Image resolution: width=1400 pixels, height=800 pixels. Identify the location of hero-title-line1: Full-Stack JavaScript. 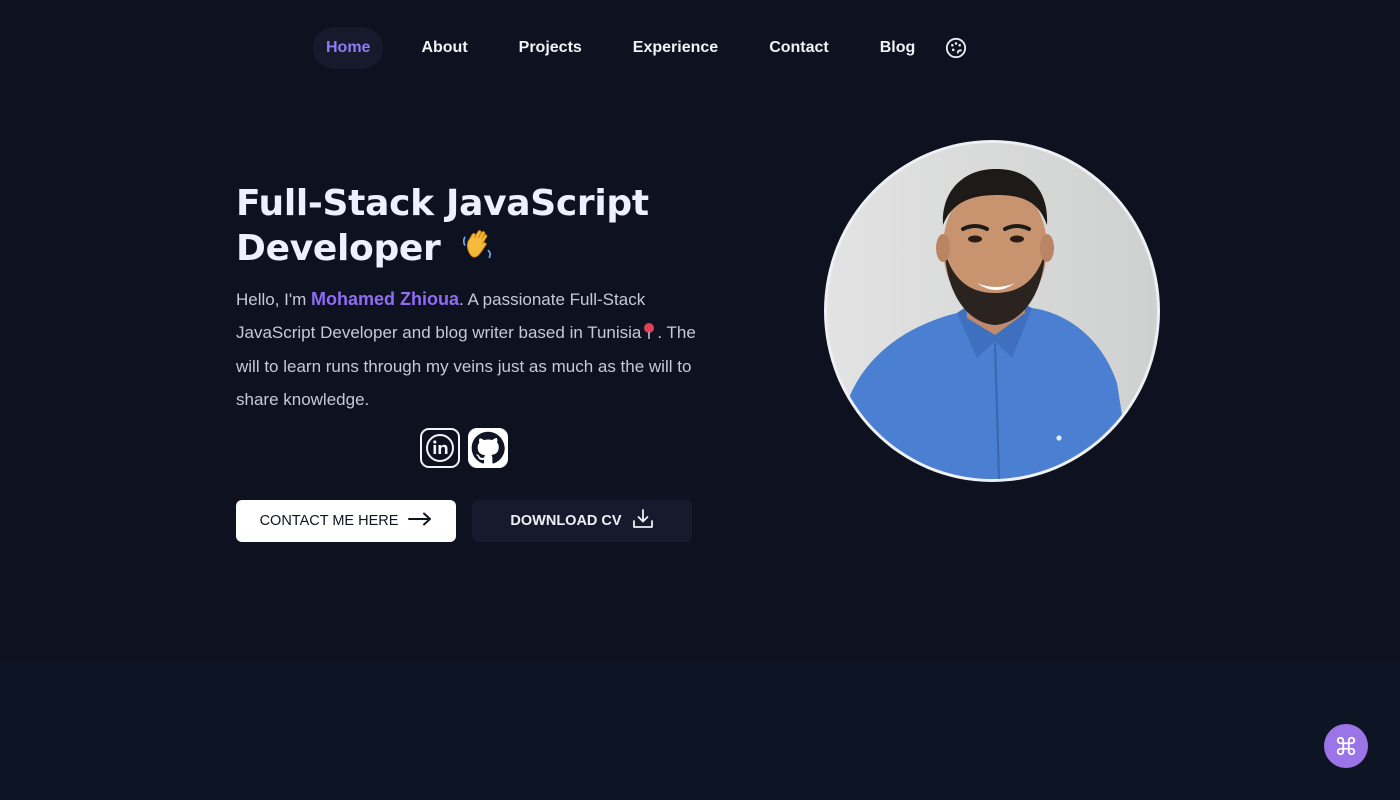
(442, 203).